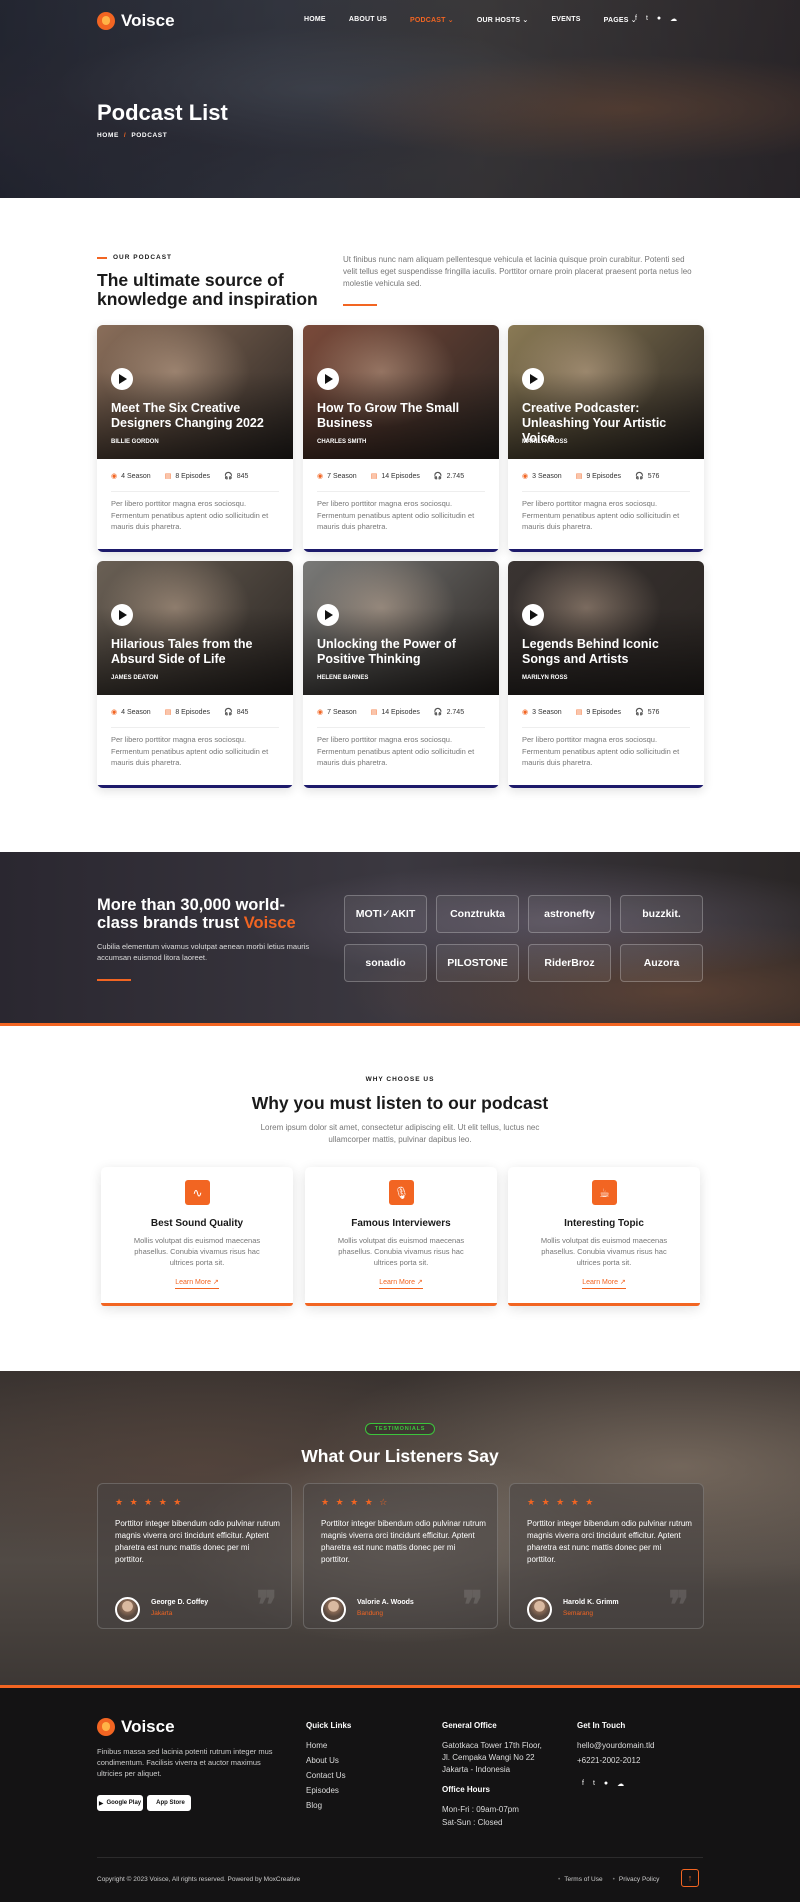 This screenshot has height=1902, width=800. What do you see at coordinates (322, 1760) in the screenshot?
I see `quick-link: About Us` at bounding box center [322, 1760].